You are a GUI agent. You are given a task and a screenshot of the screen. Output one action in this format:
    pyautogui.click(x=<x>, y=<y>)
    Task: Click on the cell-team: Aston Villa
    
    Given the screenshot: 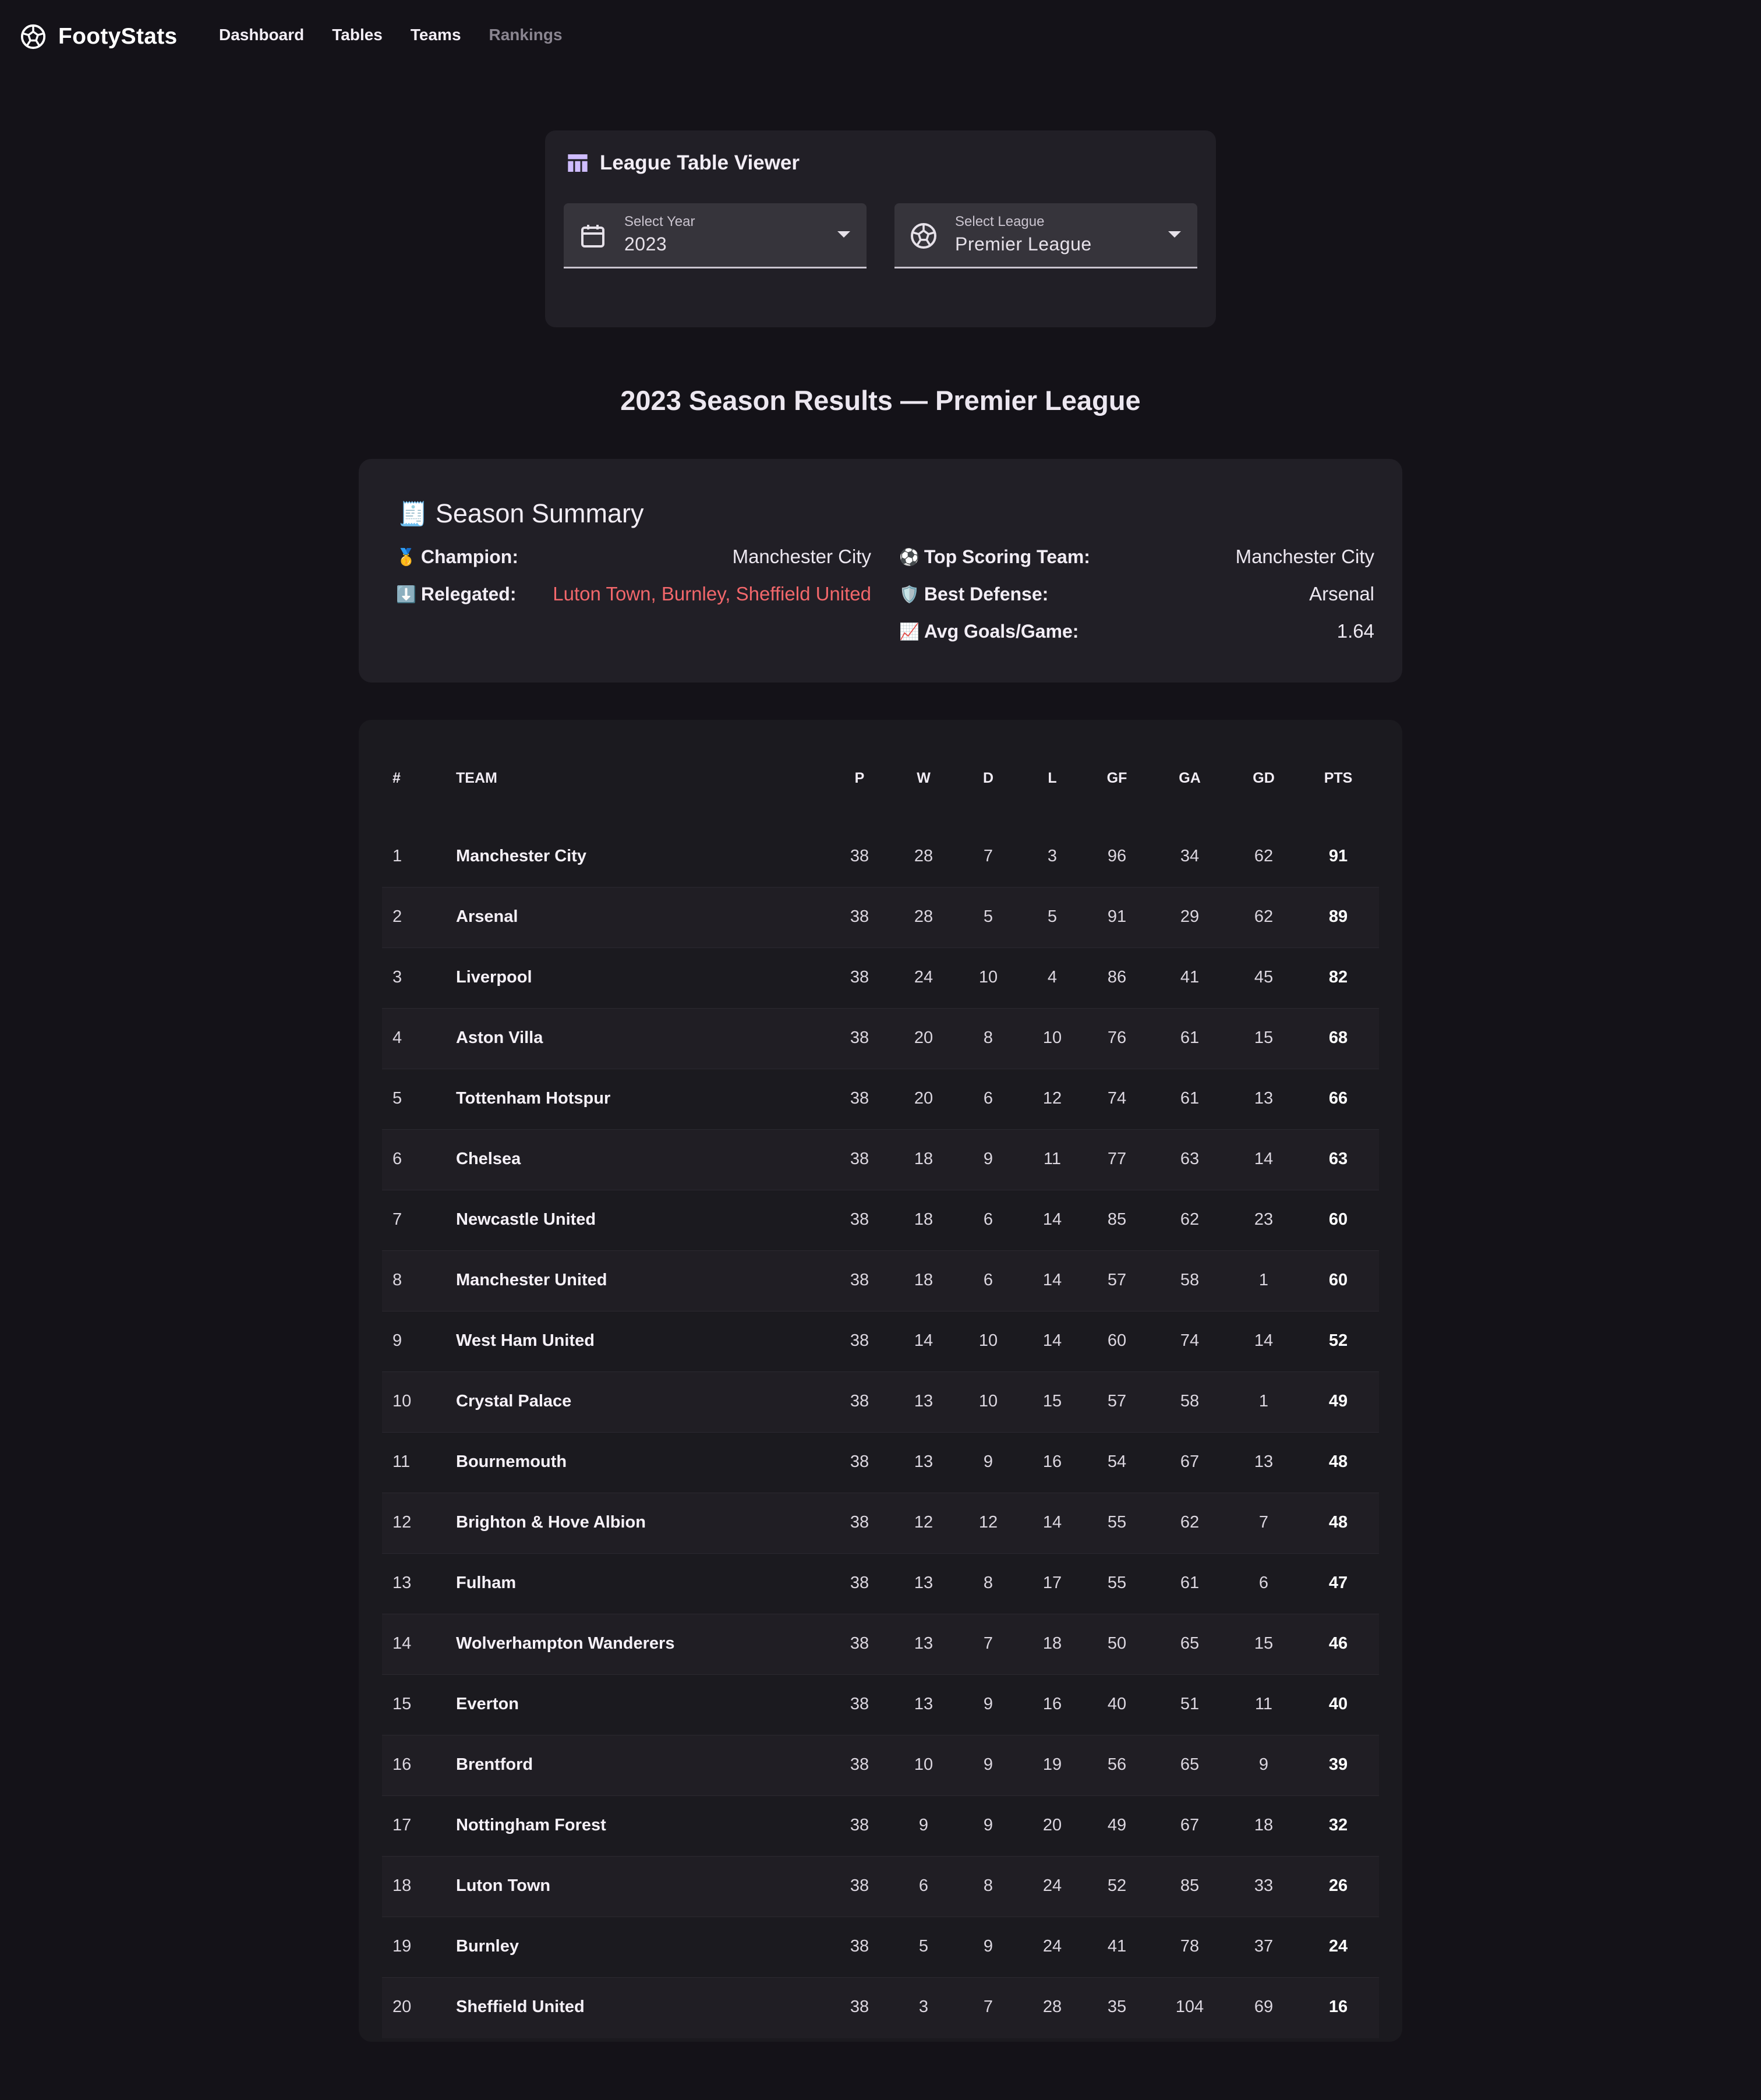 What is the action you would take?
    pyautogui.click(x=500, y=1037)
    